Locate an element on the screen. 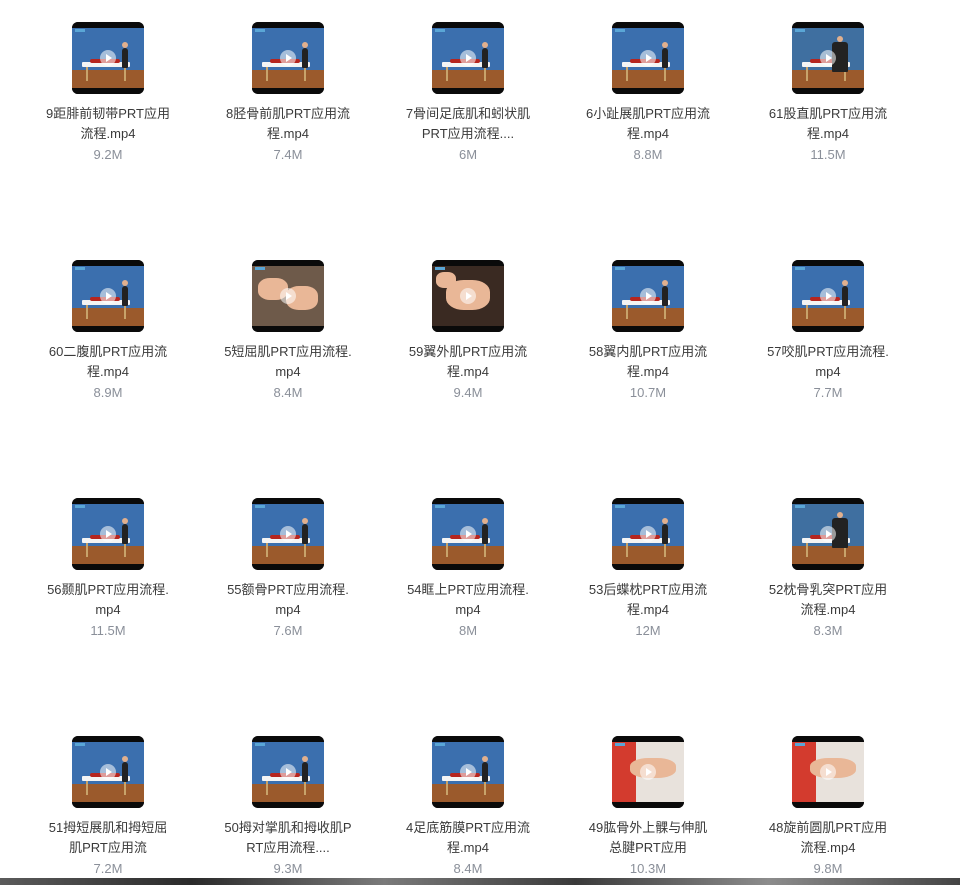  file-item: 59翼外肌PRT应用流程.mp4 9.4M is located at coordinates (468, 331).